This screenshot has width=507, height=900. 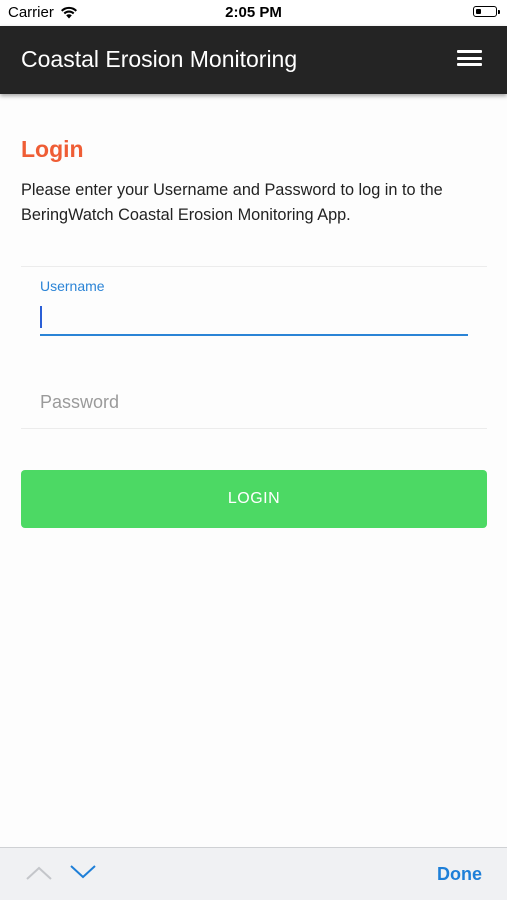 I want to click on text-caret, so click(x=41, y=317).